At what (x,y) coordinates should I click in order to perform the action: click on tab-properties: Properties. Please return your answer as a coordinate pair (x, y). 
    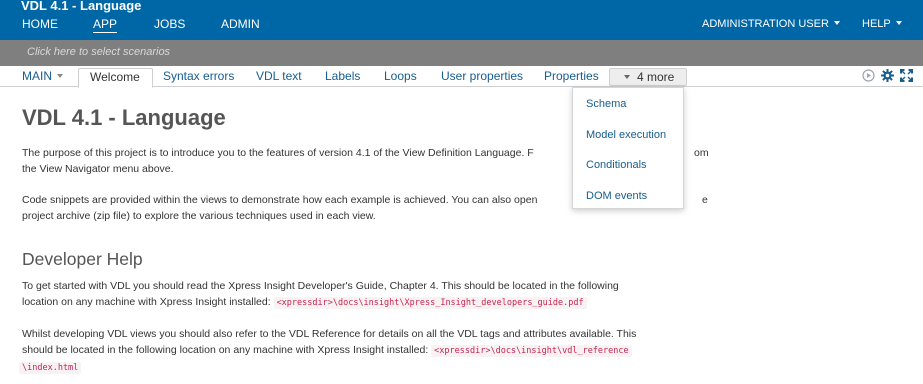
    Looking at the image, I should click on (571, 76).